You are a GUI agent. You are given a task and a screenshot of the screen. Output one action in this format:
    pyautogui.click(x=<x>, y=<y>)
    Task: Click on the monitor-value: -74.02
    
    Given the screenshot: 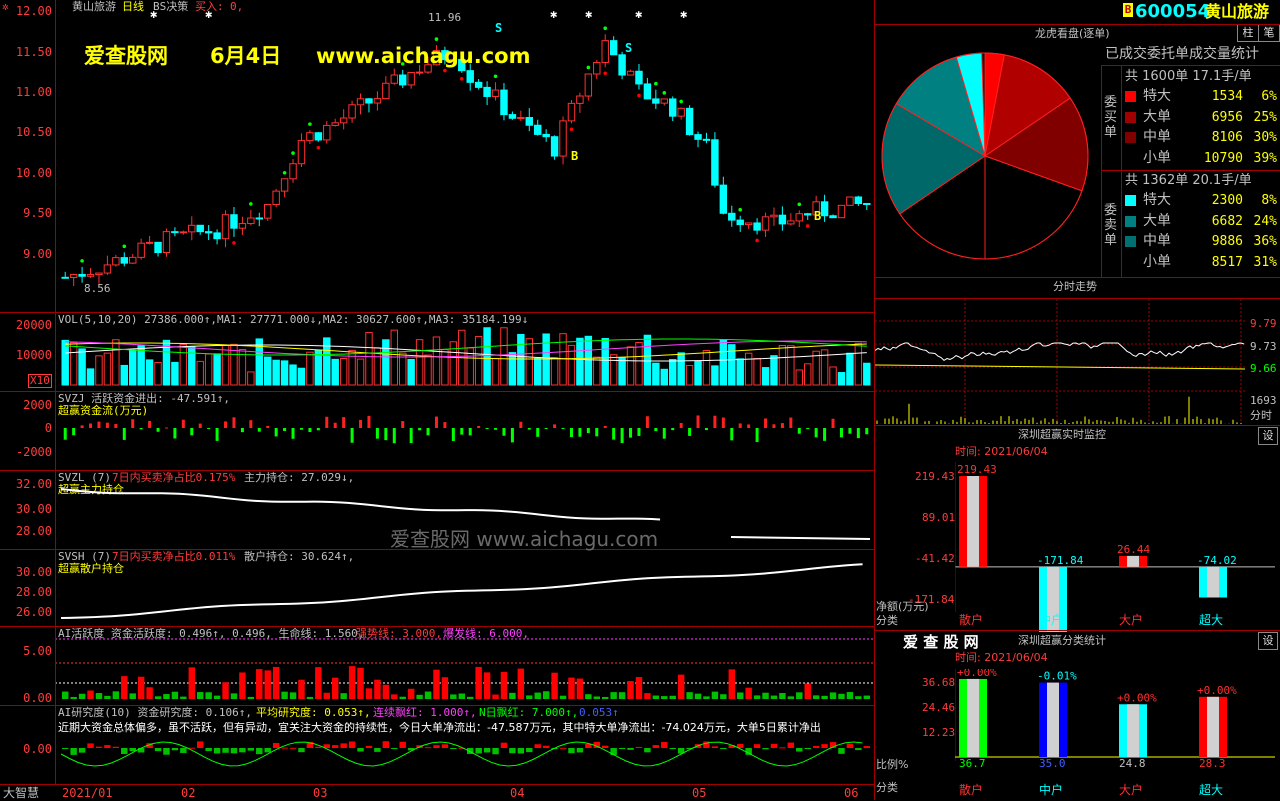 What is the action you would take?
    pyautogui.click(x=1217, y=560)
    